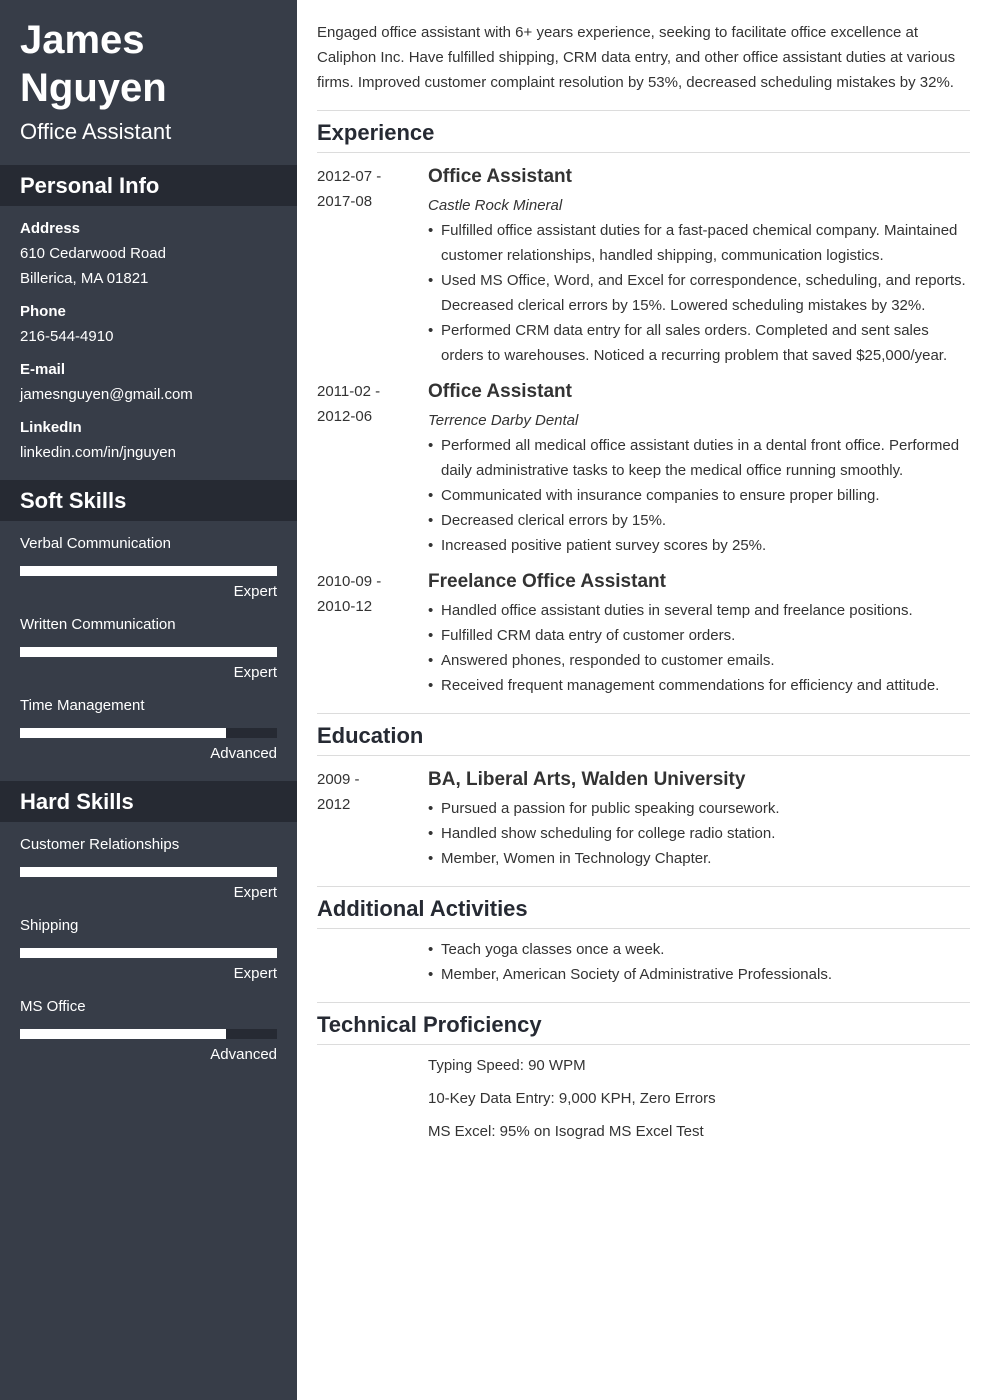 The image size is (990, 1400). What do you see at coordinates (43, 369) in the screenshot?
I see `email-label: E-mail` at bounding box center [43, 369].